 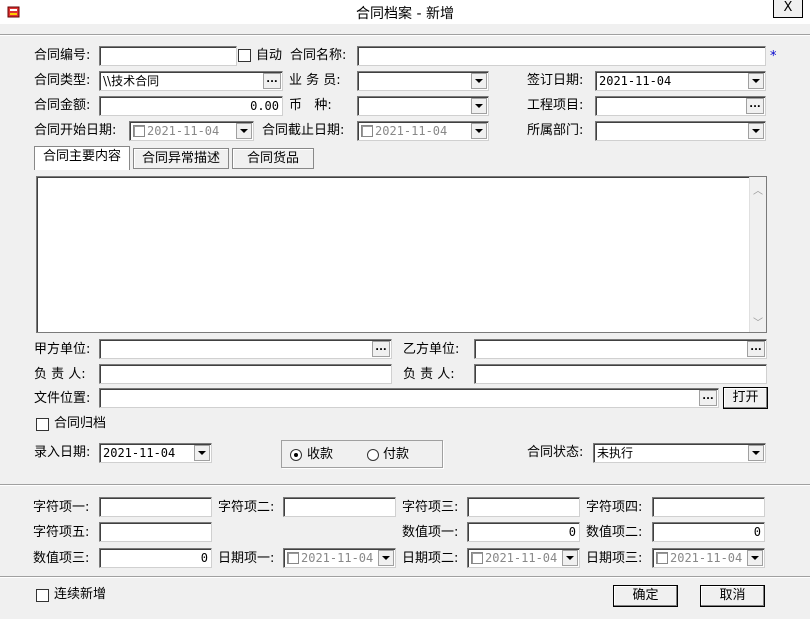 I want to click on continuous-checkbox, so click(x=42, y=595).